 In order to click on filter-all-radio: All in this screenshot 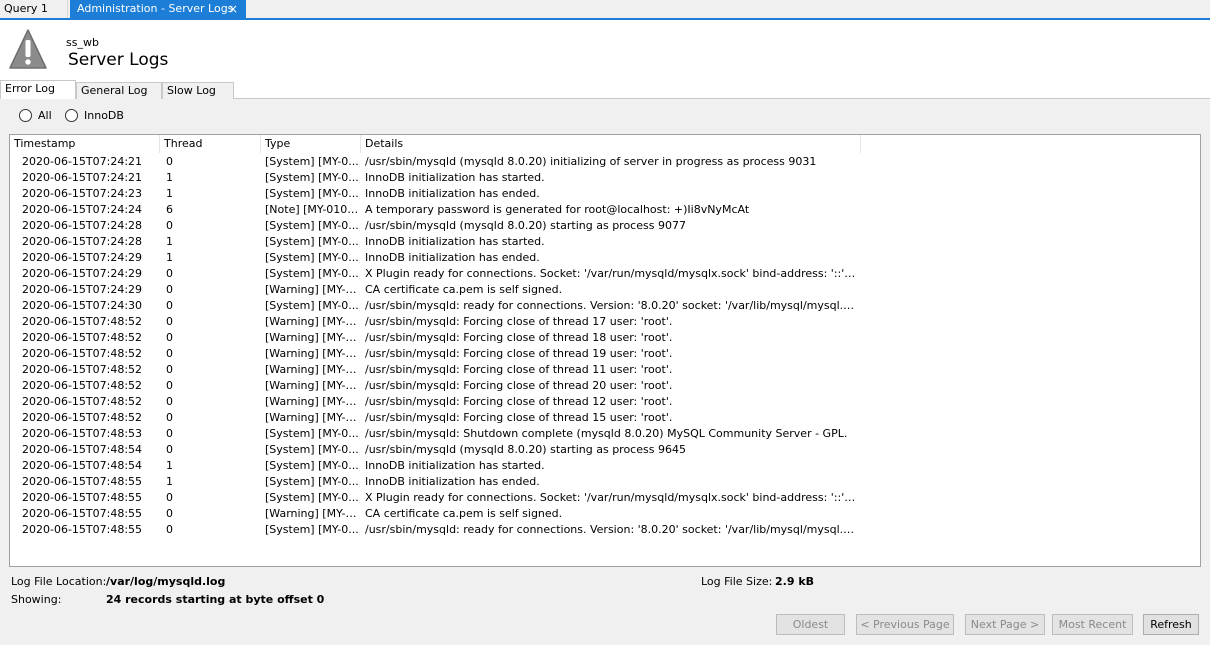, I will do `click(35, 115)`.